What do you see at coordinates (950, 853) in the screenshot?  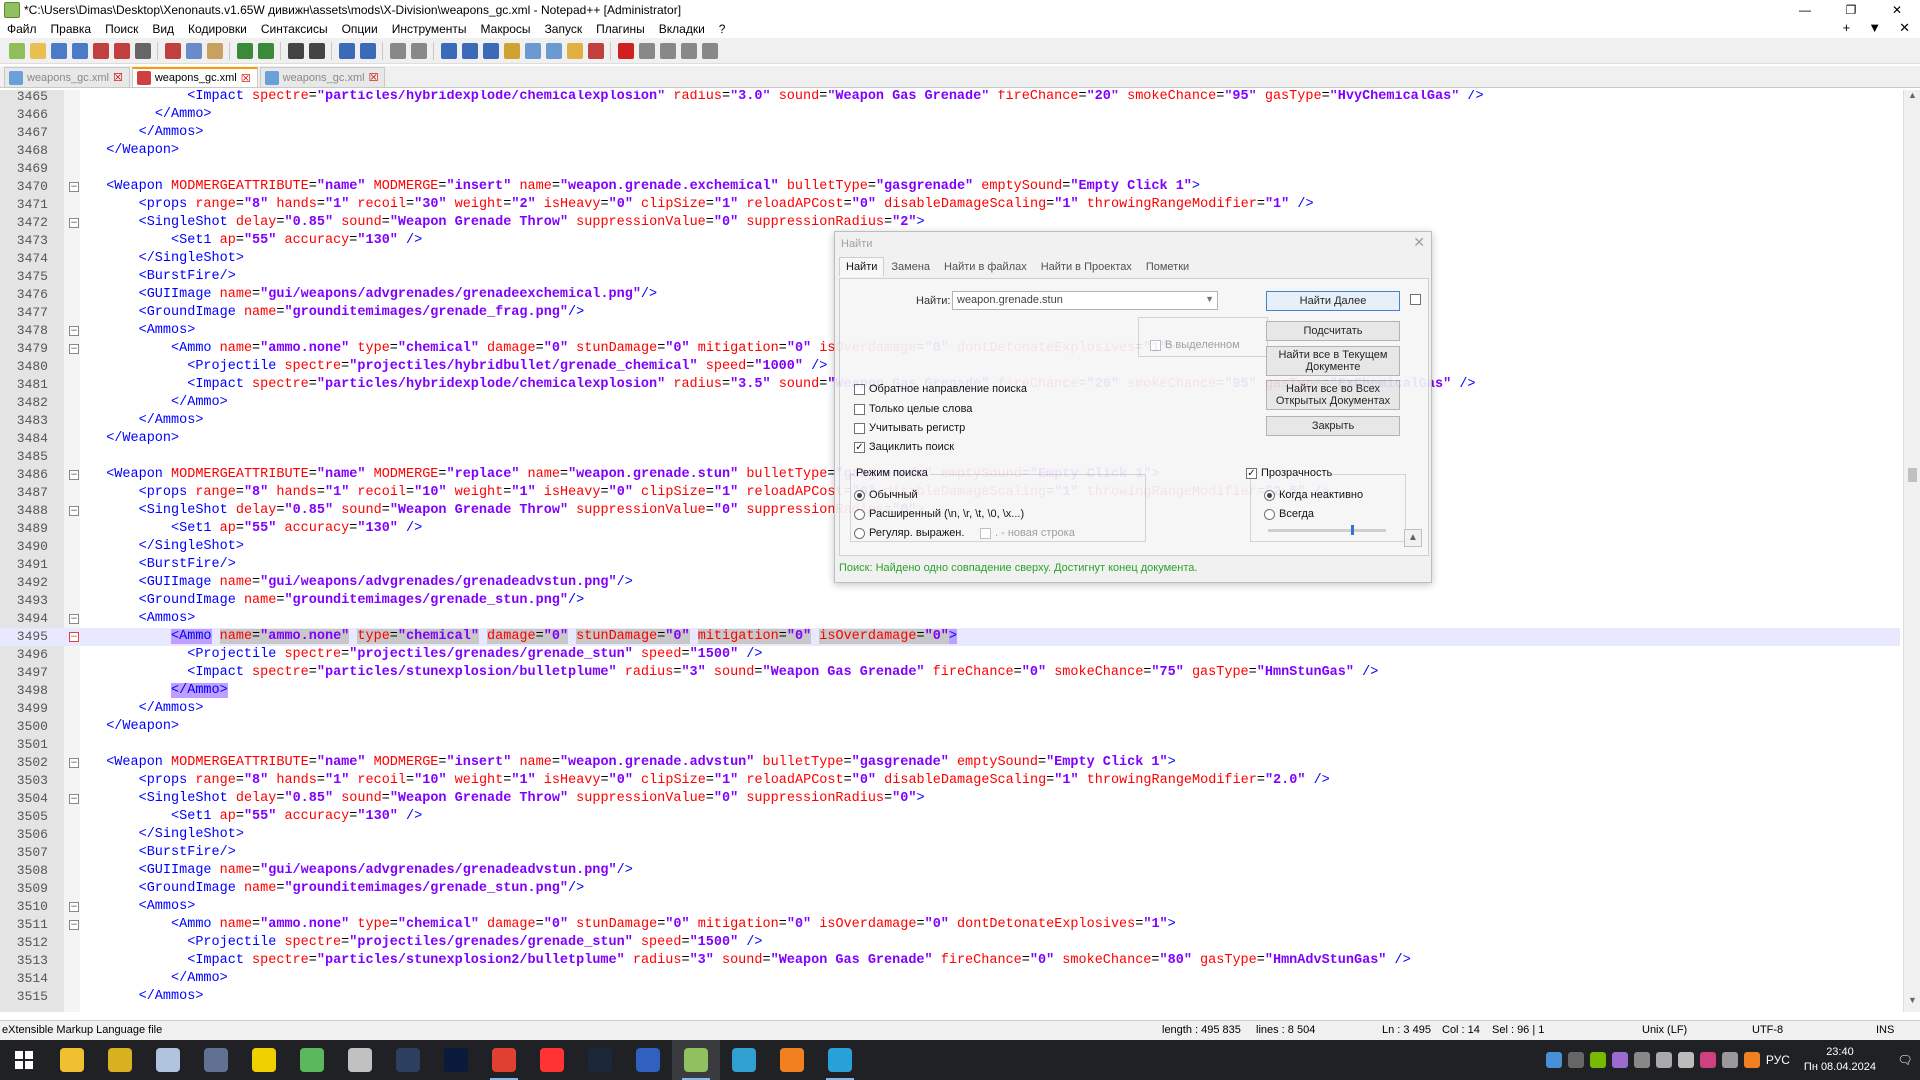 I see `code-line: 3507 <BurstFire/>` at bounding box center [950, 853].